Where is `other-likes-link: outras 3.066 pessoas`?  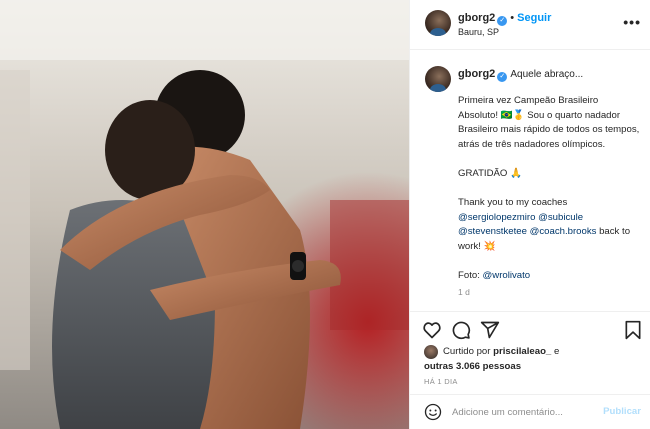 other-likes-link: outras 3.066 pessoas is located at coordinates (472, 366).